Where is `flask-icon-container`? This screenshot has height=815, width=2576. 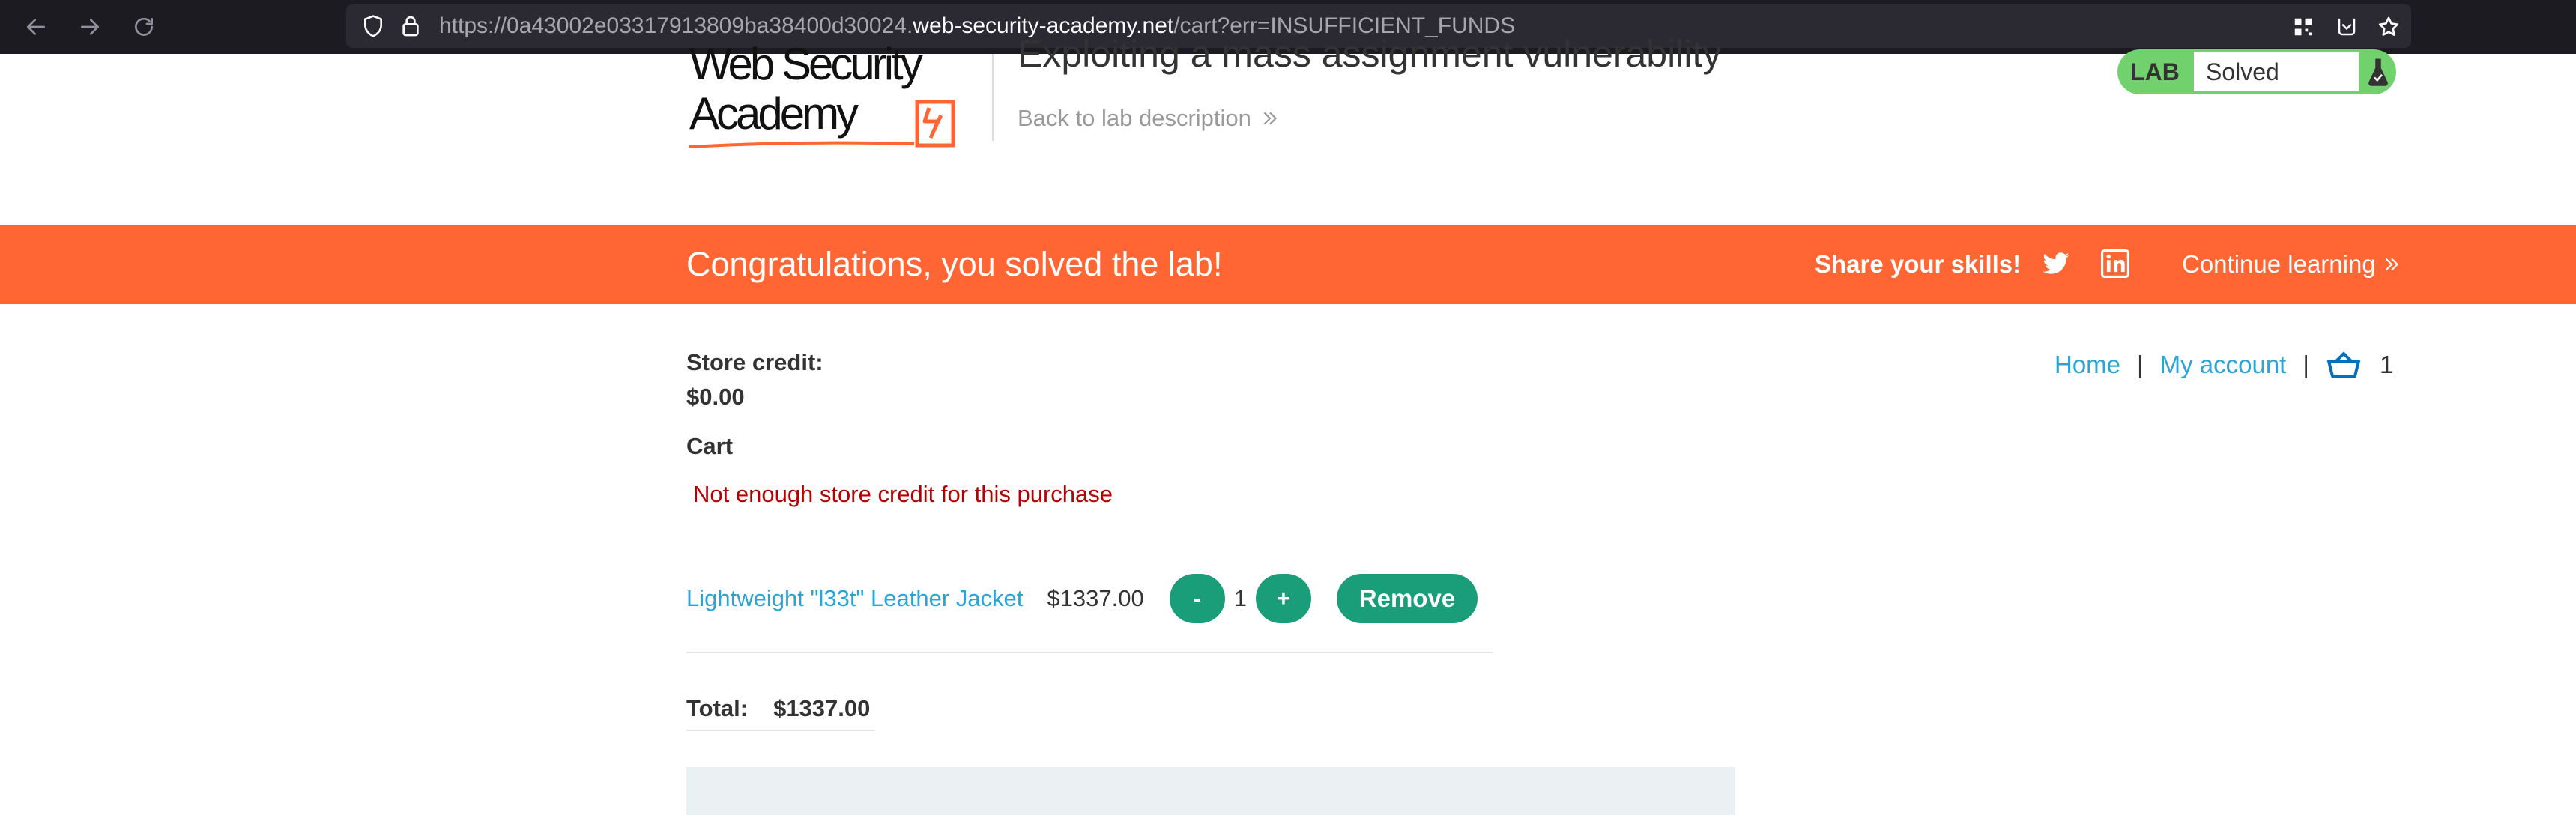 flask-icon-container is located at coordinates (2378, 71).